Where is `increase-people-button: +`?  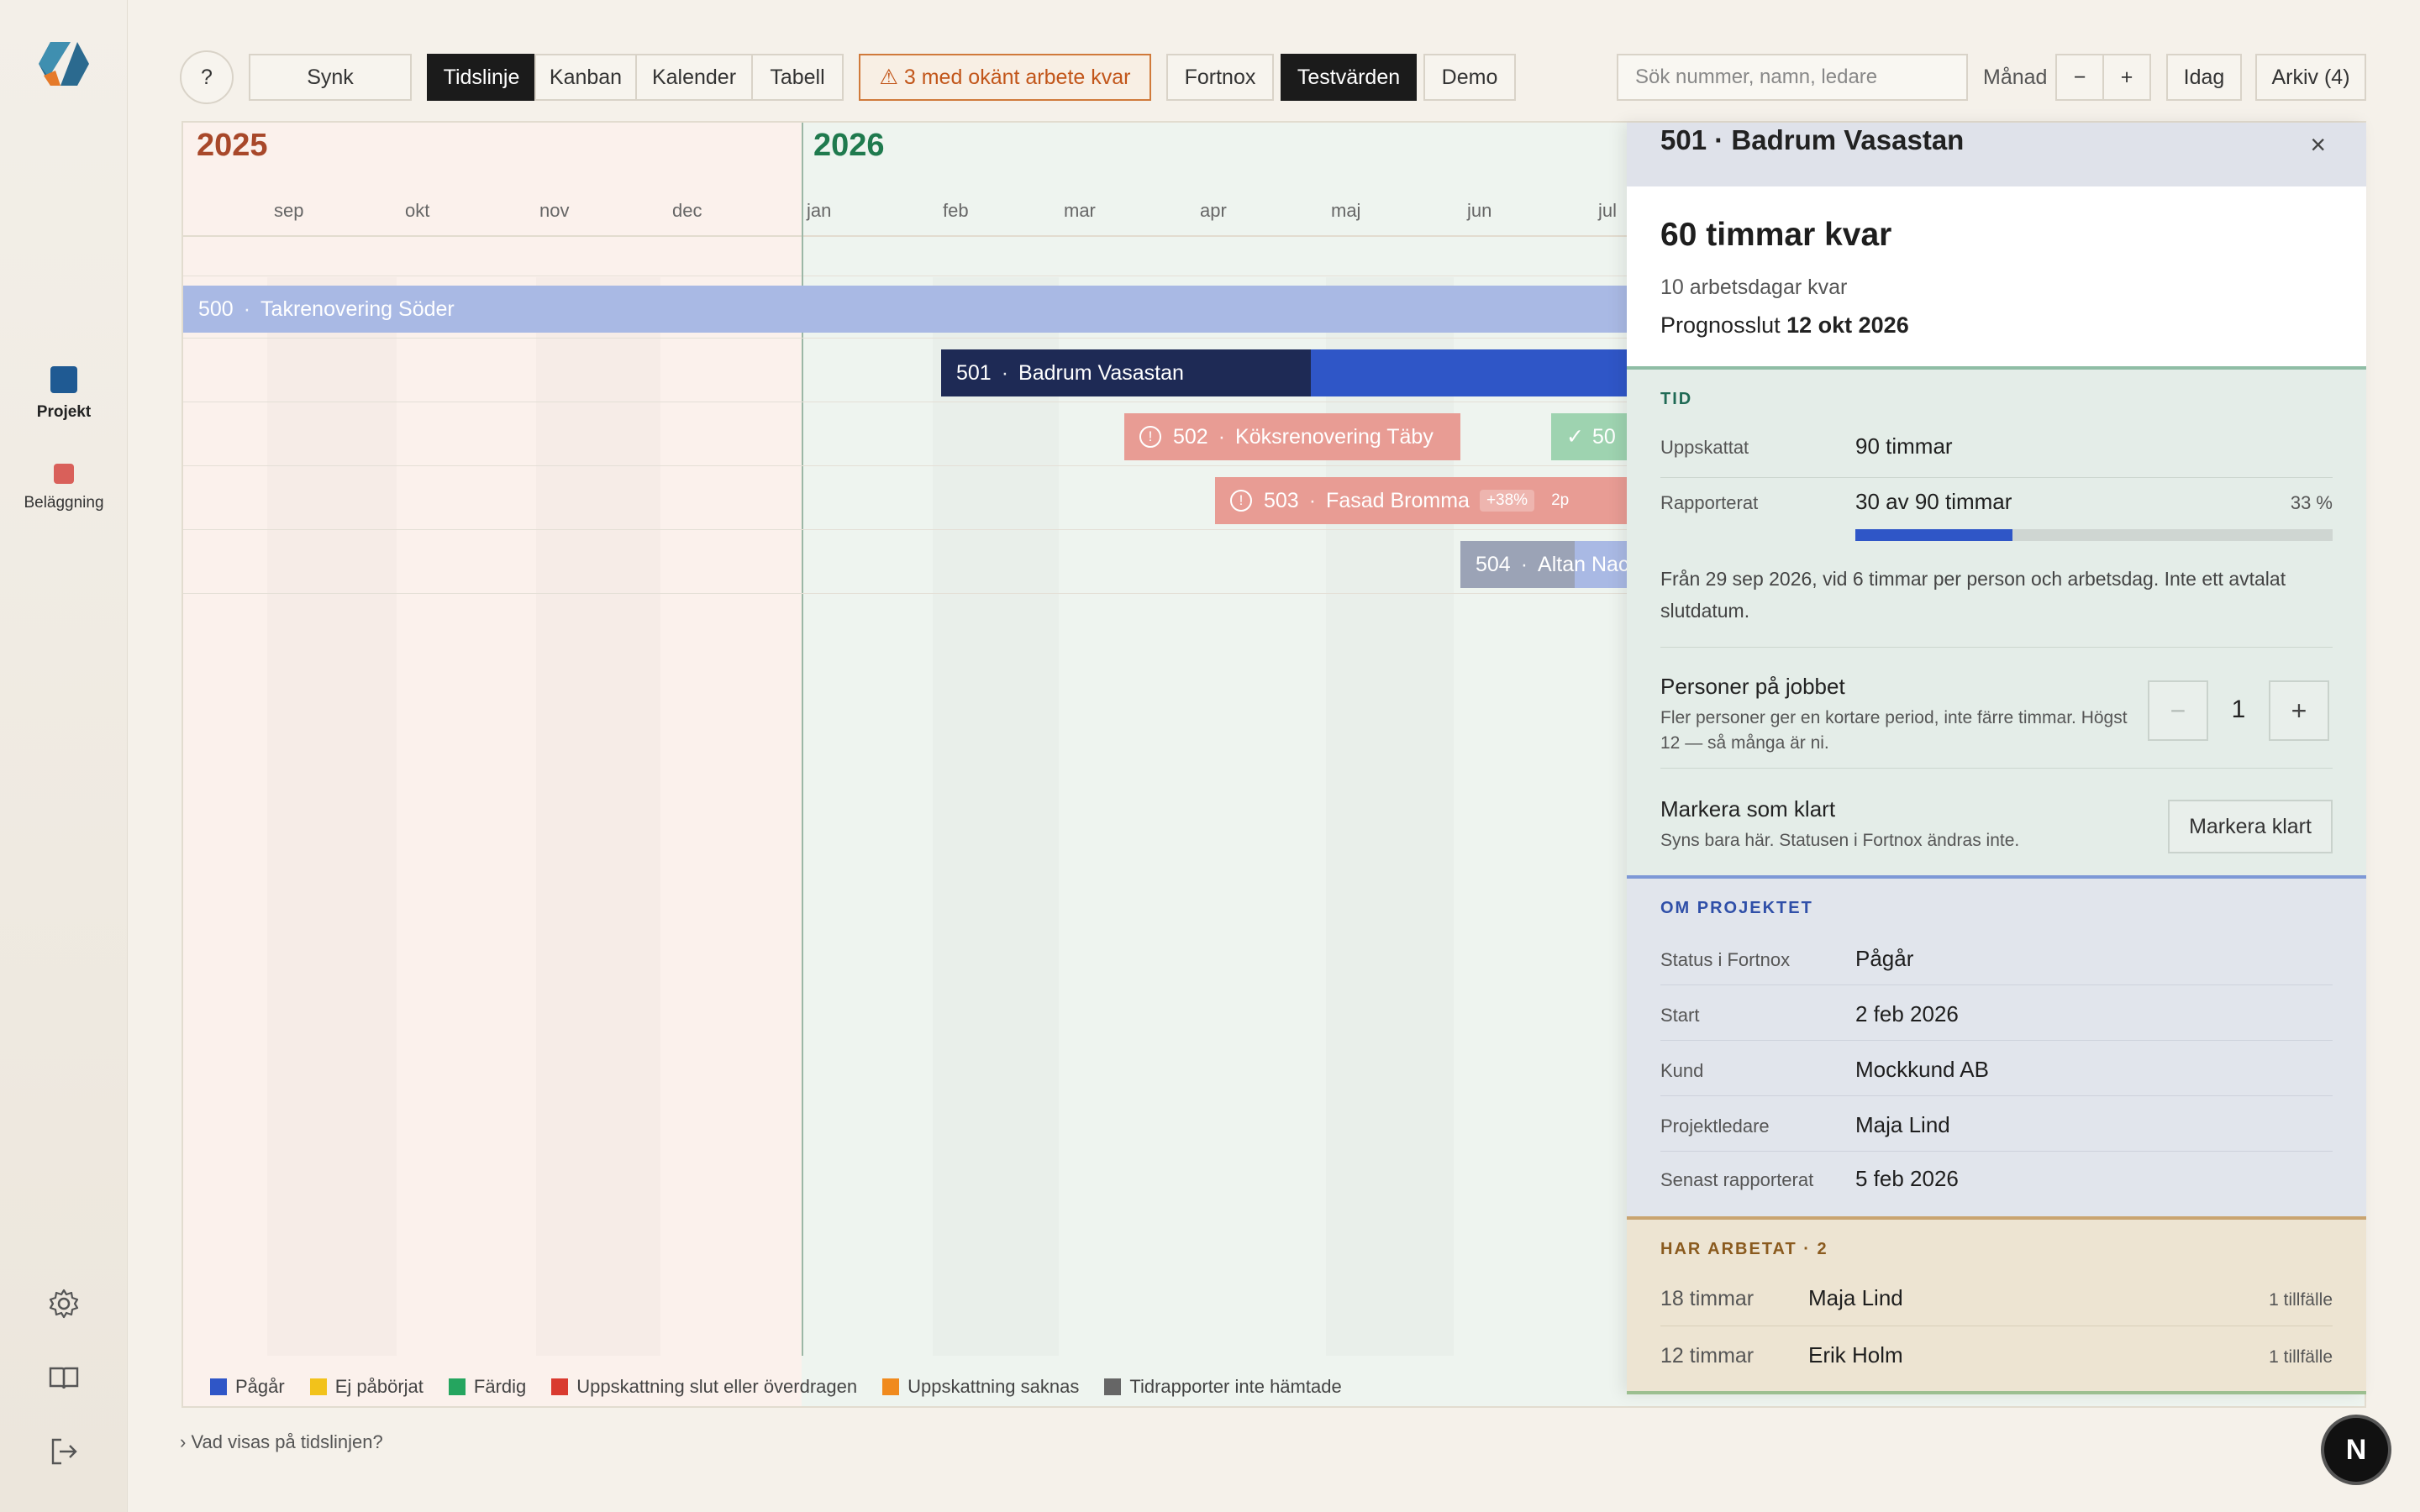
increase-people-button: + is located at coordinates (2299, 710).